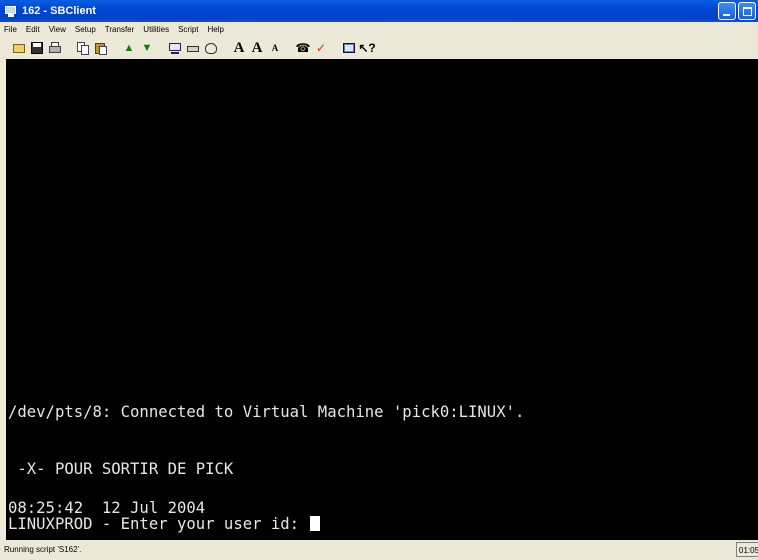 Image resolution: width=758 pixels, height=560 pixels. I want to click on window-title: 162 - SBClient, so click(59, 11).